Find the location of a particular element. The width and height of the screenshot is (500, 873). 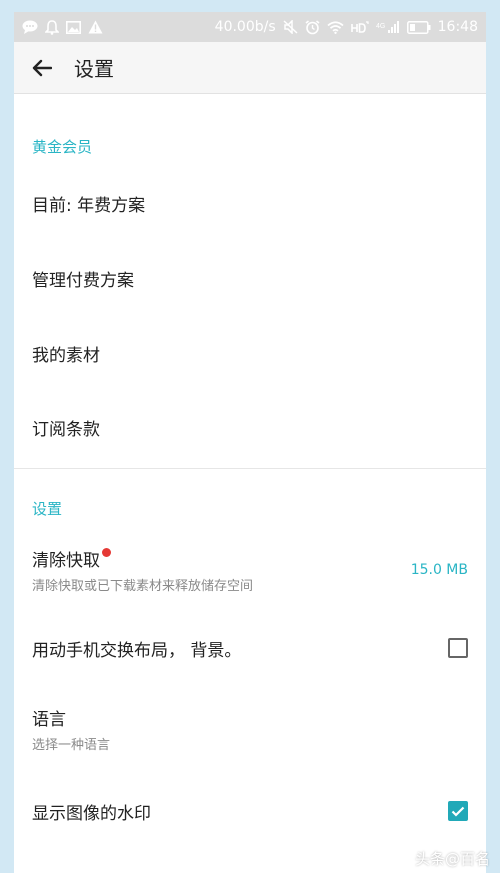

my-assets-label: 我的素材 is located at coordinates (66, 355).